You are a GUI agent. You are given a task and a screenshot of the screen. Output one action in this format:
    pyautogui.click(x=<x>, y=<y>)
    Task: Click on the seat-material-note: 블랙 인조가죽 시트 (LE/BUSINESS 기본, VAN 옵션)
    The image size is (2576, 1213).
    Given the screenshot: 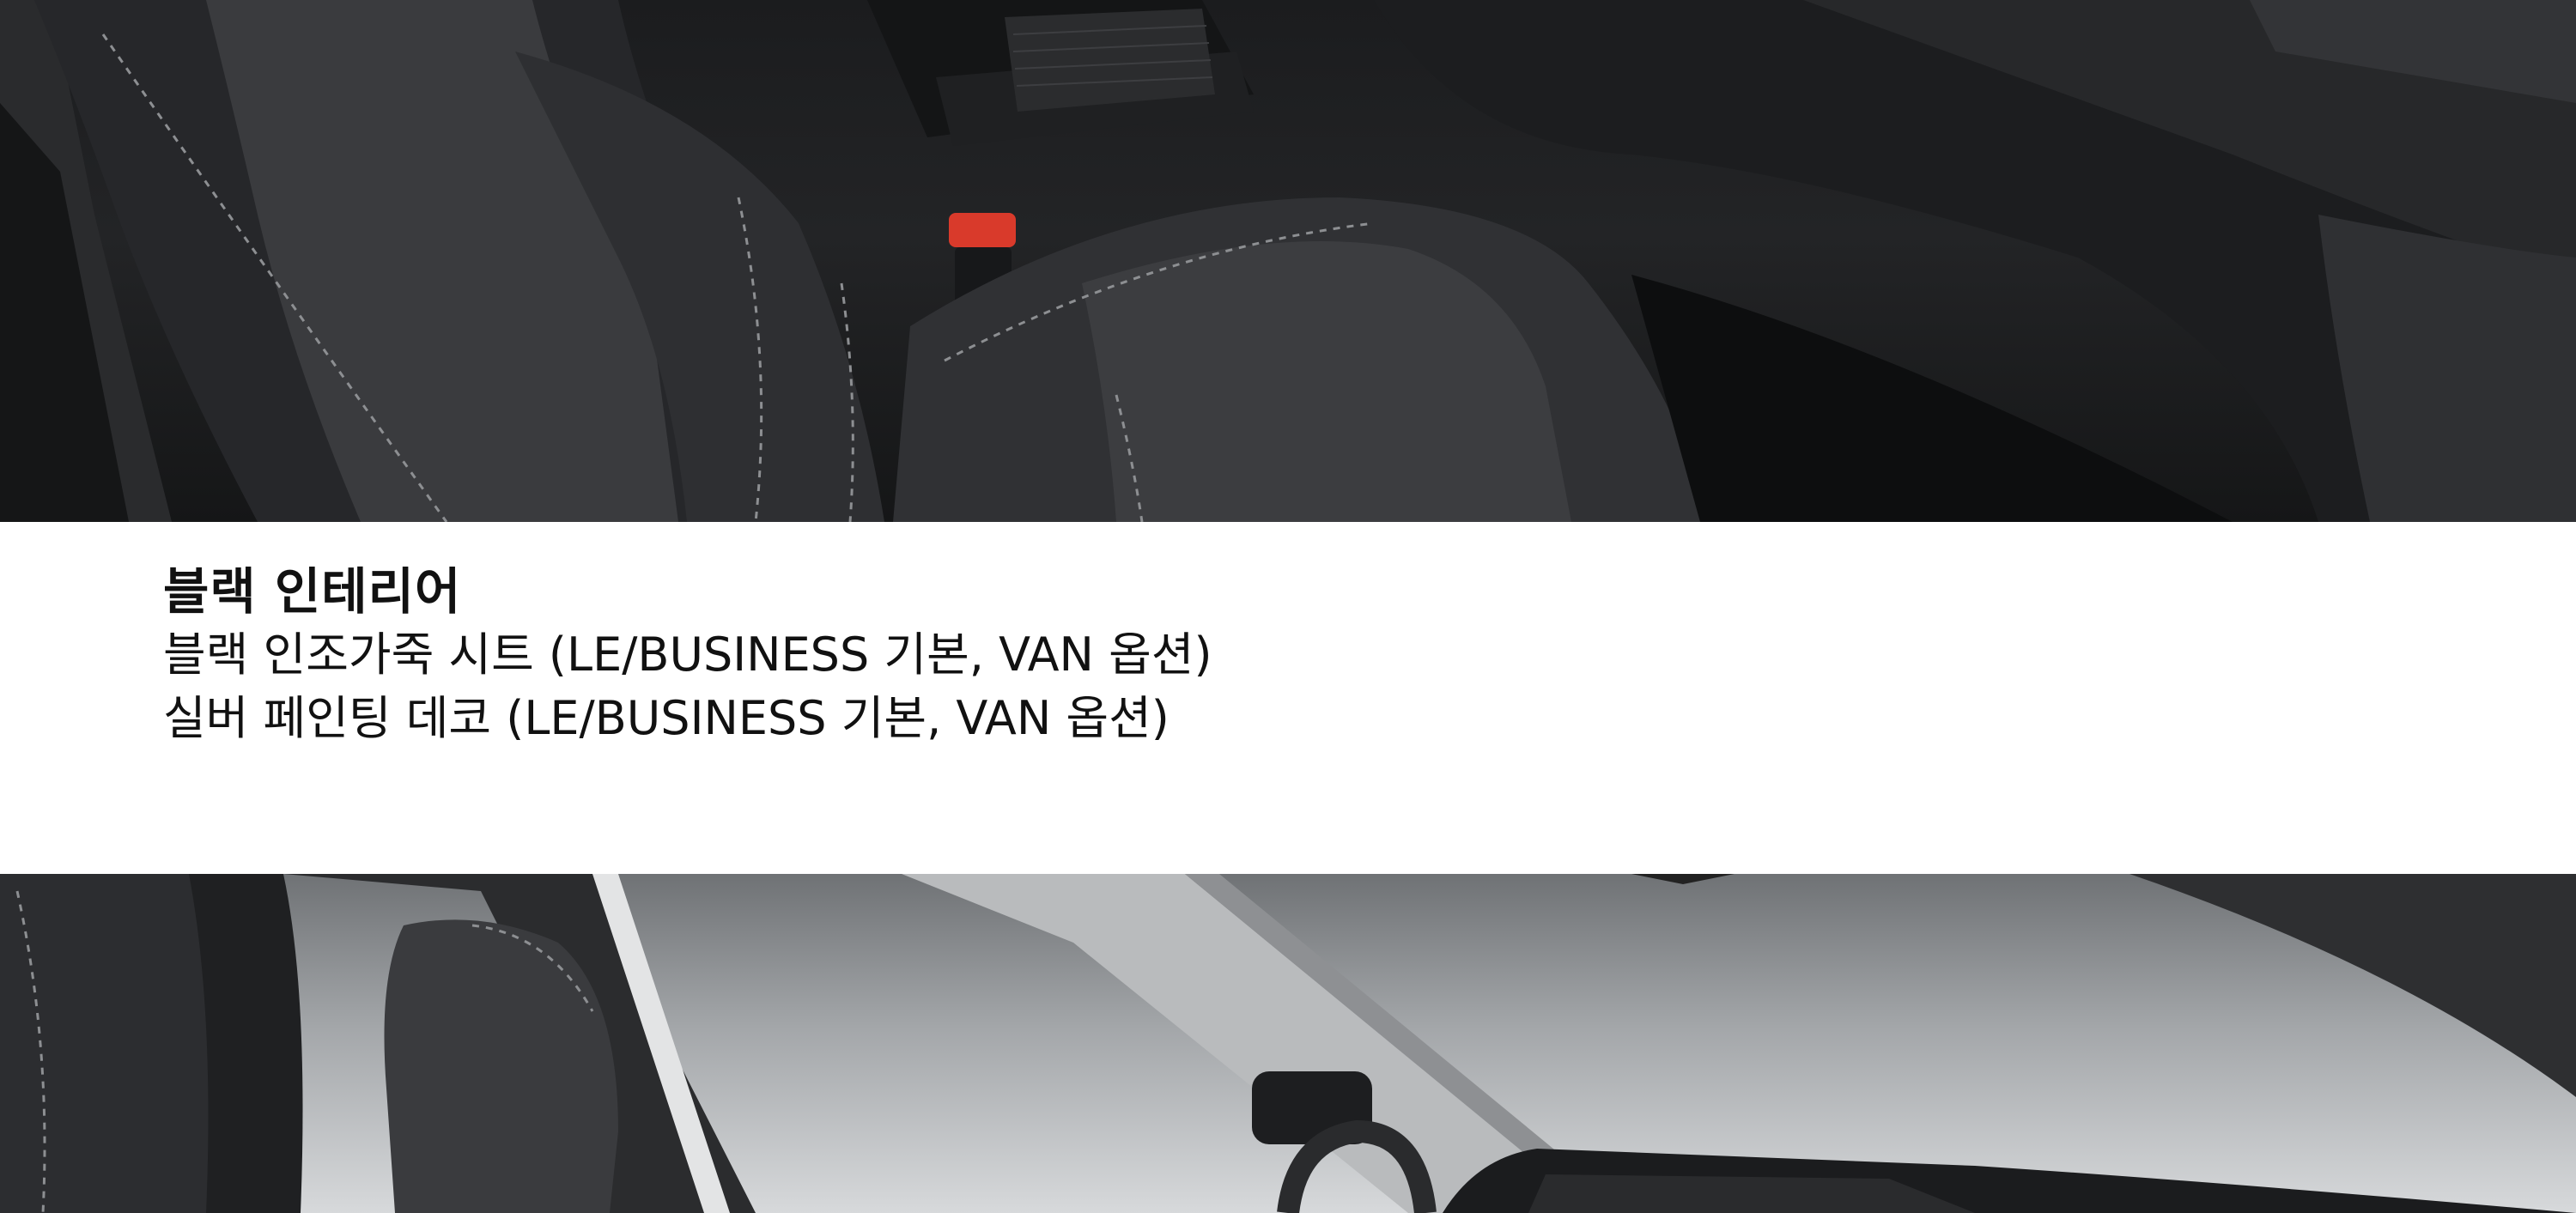 What is the action you would take?
    pyautogui.click(x=687, y=655)
    